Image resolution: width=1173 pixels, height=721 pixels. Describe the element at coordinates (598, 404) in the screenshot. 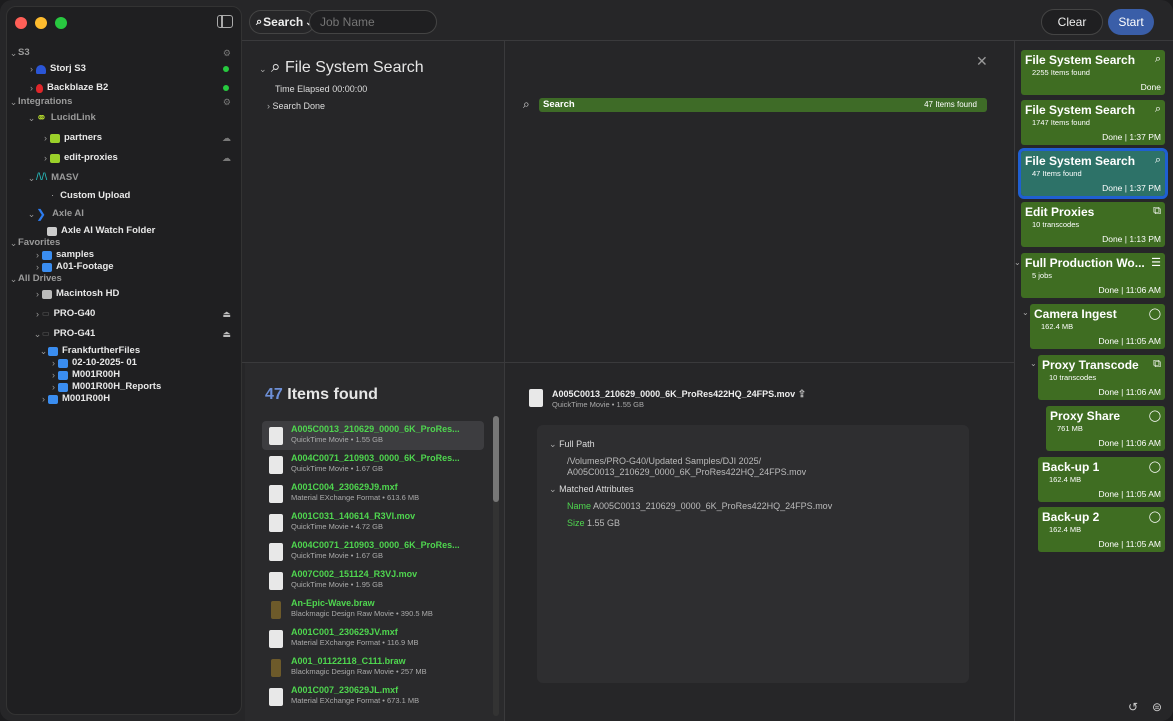

I see `detail-file-type: QuickTime Movie • 1.55 GB` at that location.